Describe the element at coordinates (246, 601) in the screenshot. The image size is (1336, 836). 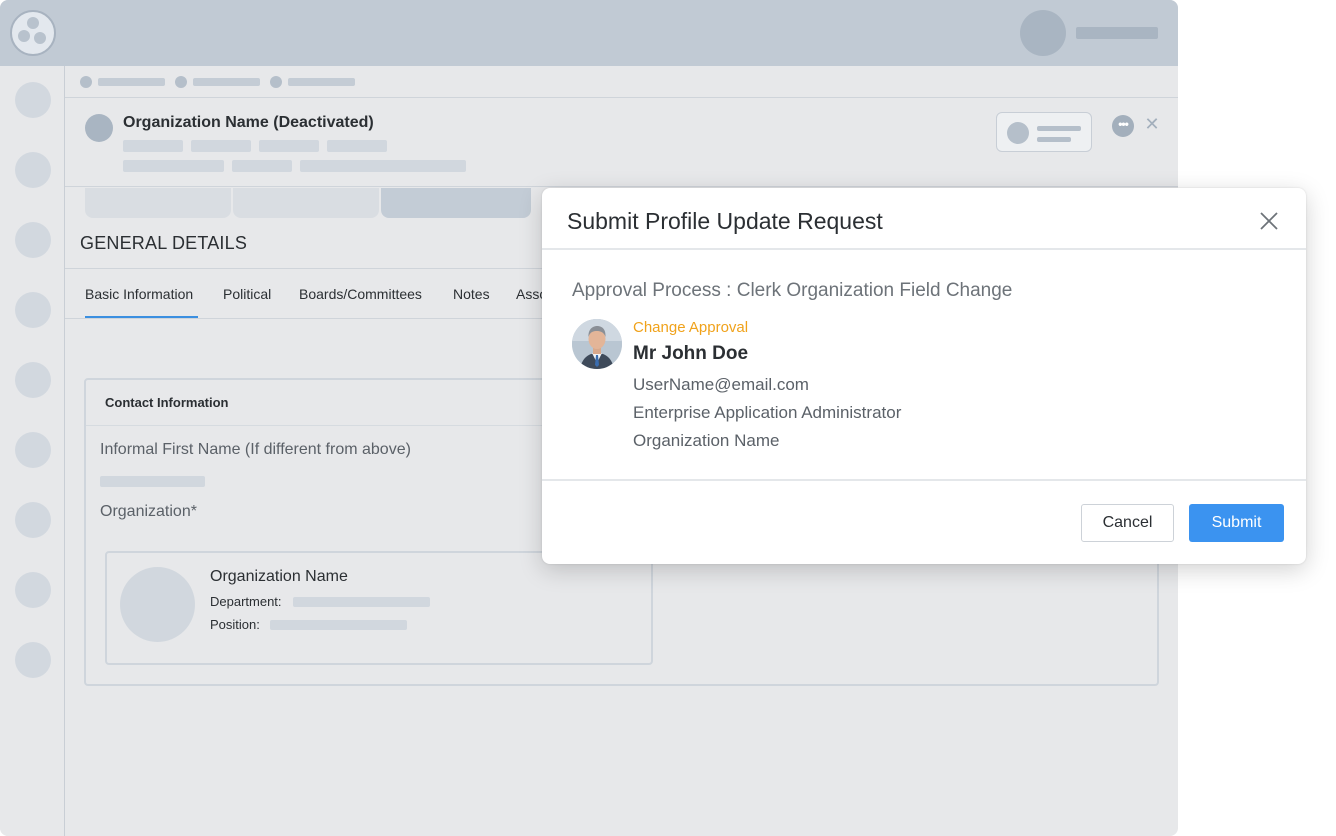
I see `department-label: Department:` at that location.